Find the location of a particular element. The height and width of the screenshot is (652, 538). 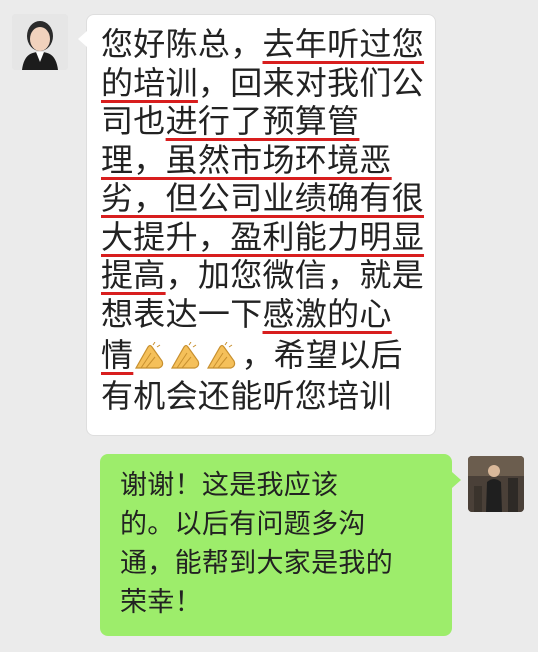

message-line: 劣，但公司业绩确有很 is located at coordinates (263, 198).